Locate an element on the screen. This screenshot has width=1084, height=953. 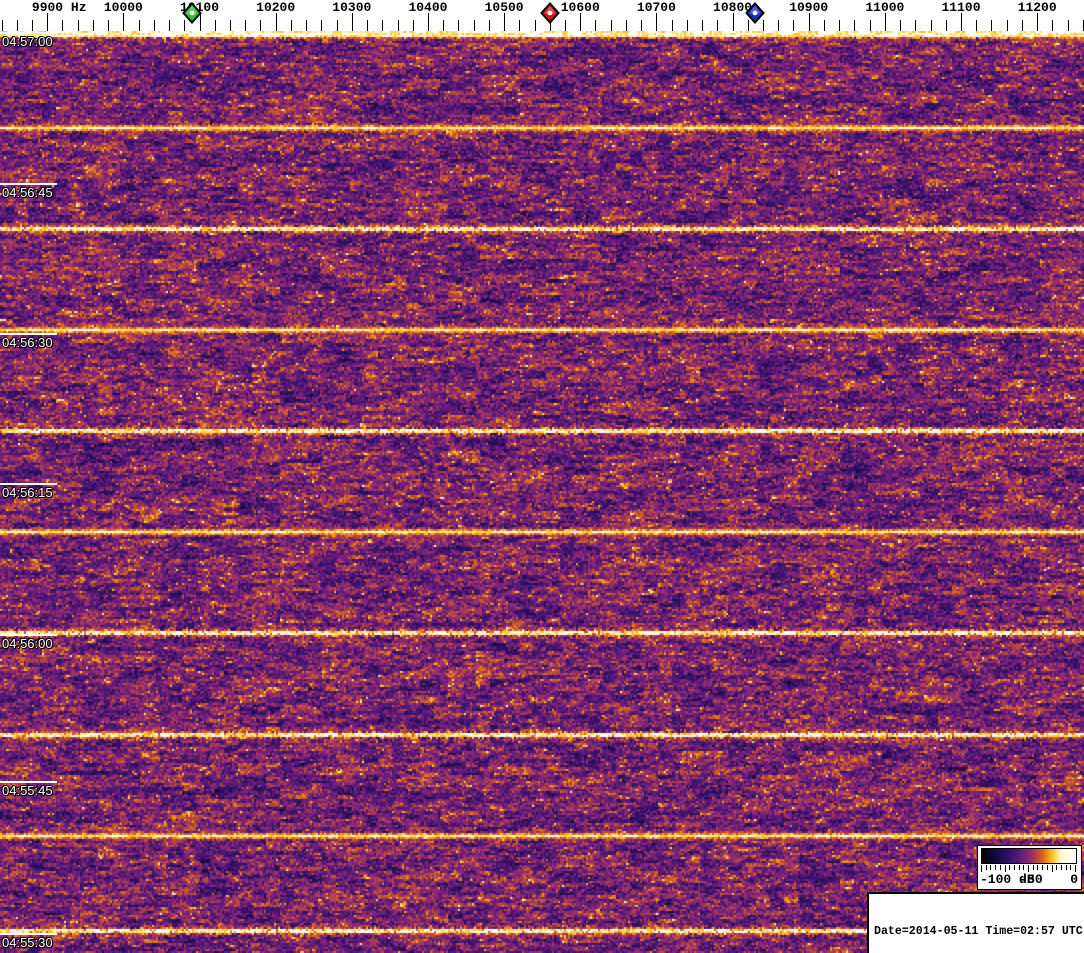
freq-marker-blue-diamond-icon is located at coordinates (755, 13).